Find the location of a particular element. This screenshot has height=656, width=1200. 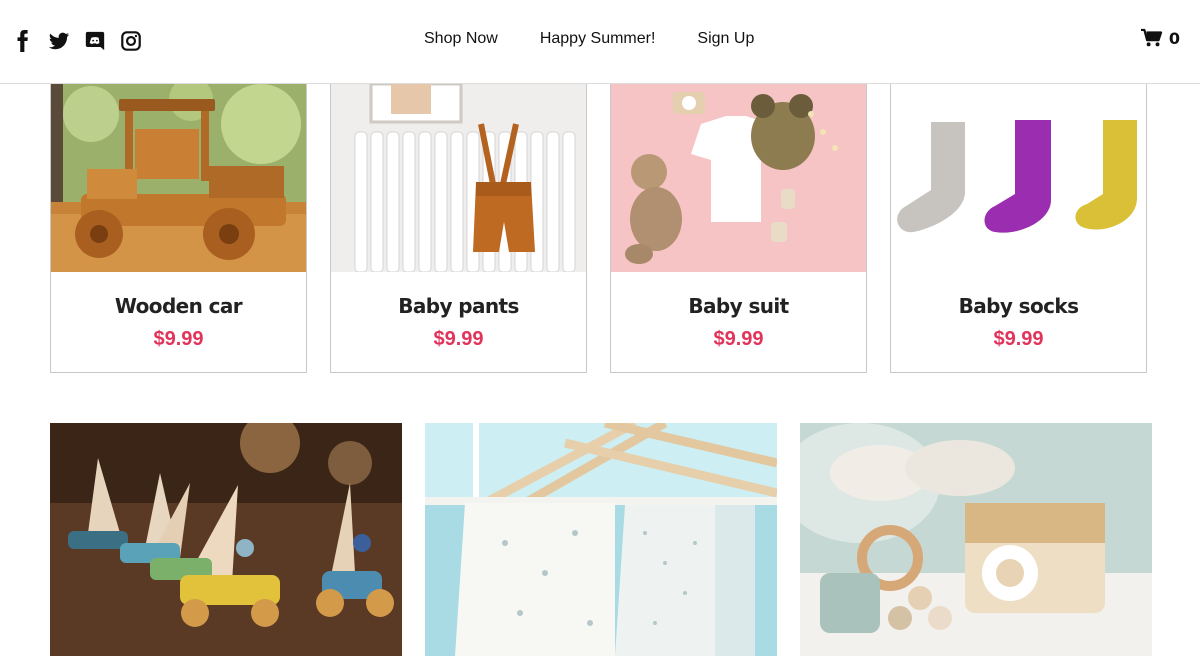

product-card-wooden-car: Wooden car $9.99 is located at coordinates (178, 228).